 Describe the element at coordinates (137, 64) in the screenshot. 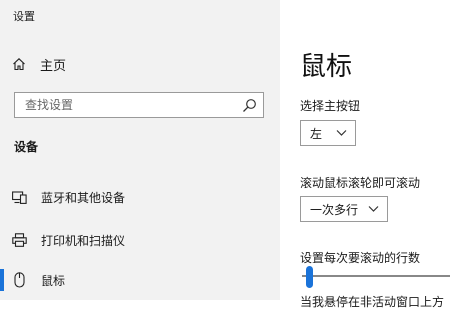

I see `nav-home: 主页` at that location.